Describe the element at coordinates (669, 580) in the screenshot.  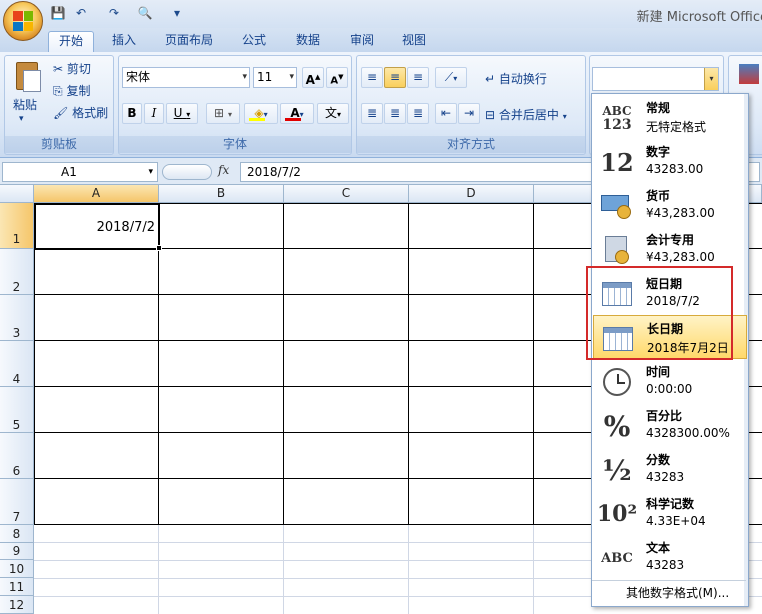
I see `menu-divider` at that location.